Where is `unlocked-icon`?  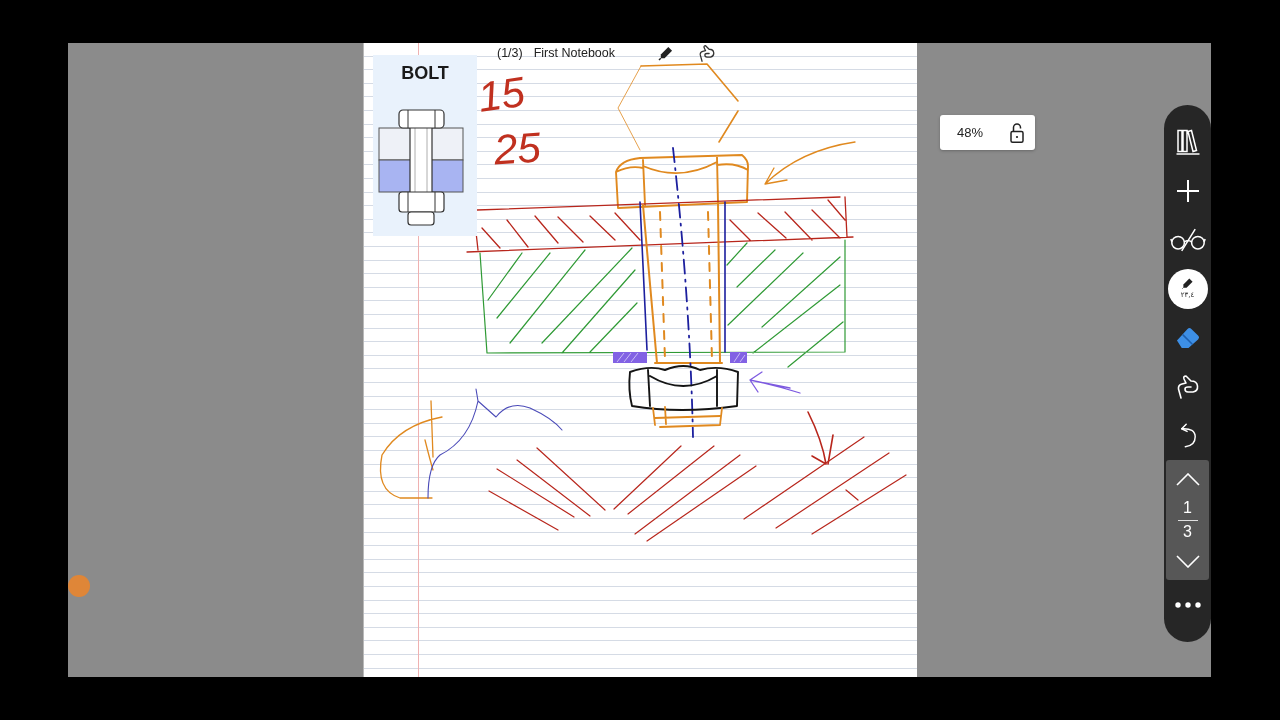
unlocked-icon is located at coordinates (1017, 132).